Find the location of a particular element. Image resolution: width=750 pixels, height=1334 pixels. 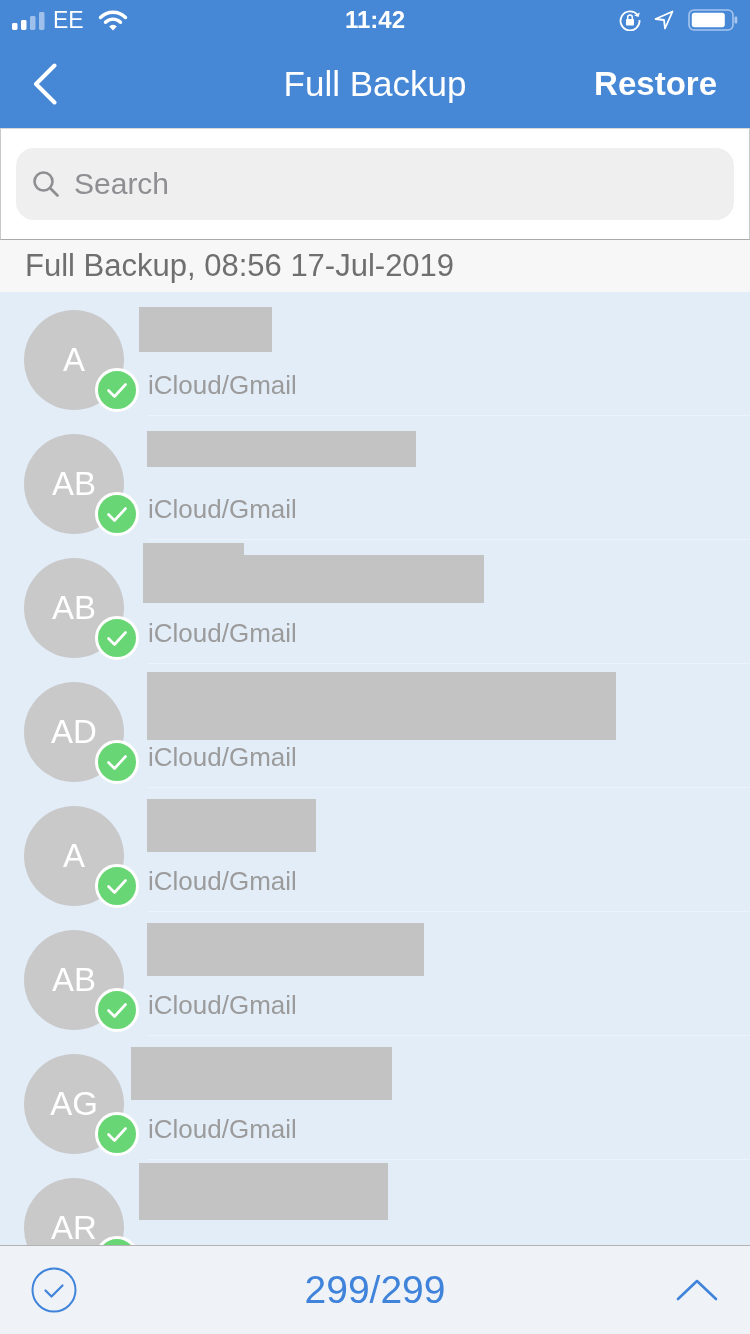

chevron-up-icon is located at coordinates (697, 1290).